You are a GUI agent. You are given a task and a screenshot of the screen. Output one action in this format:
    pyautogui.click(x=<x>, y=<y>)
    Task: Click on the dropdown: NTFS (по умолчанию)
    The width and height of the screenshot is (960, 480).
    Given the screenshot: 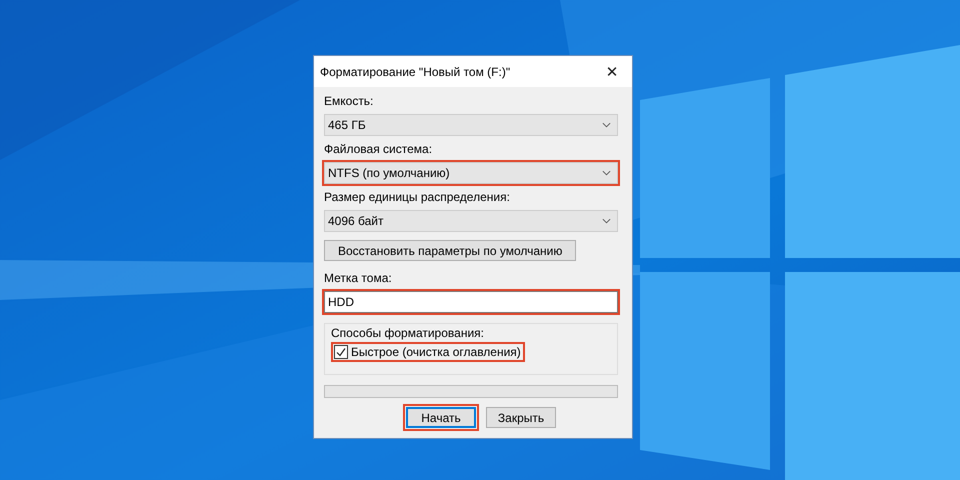 What is the action you would take?
    pyautogui.click(x=471, y=173)
    